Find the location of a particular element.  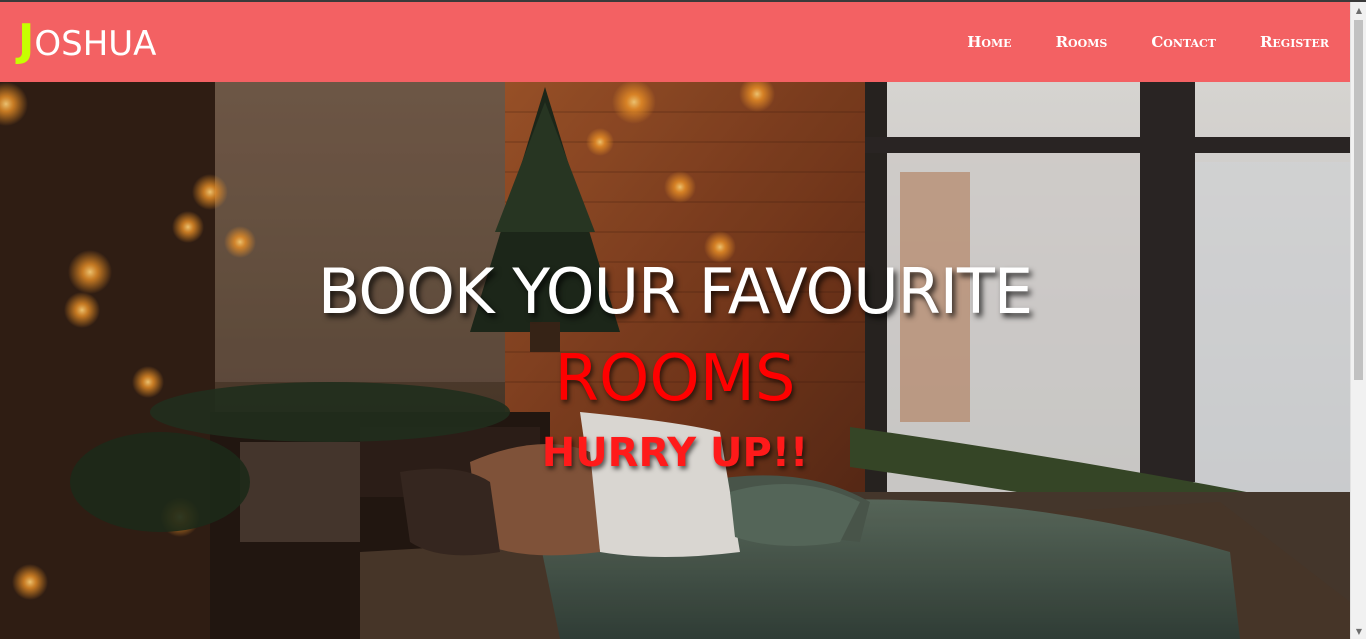

nav-link-register: Register is located at coordinates (1294, 42).